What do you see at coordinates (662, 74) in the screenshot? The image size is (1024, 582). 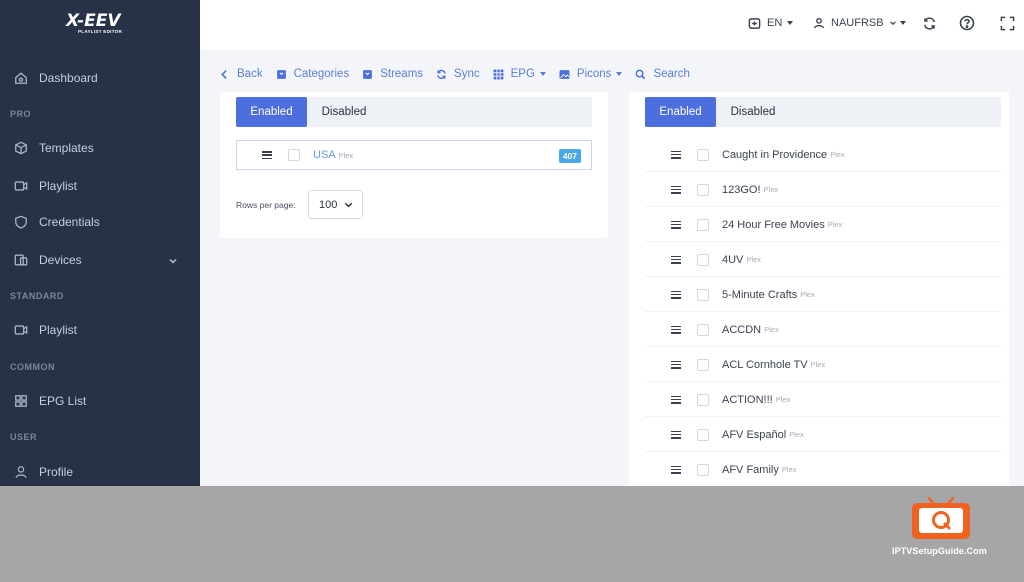 I see `search-button: Search` at bounding box center [662, 74].